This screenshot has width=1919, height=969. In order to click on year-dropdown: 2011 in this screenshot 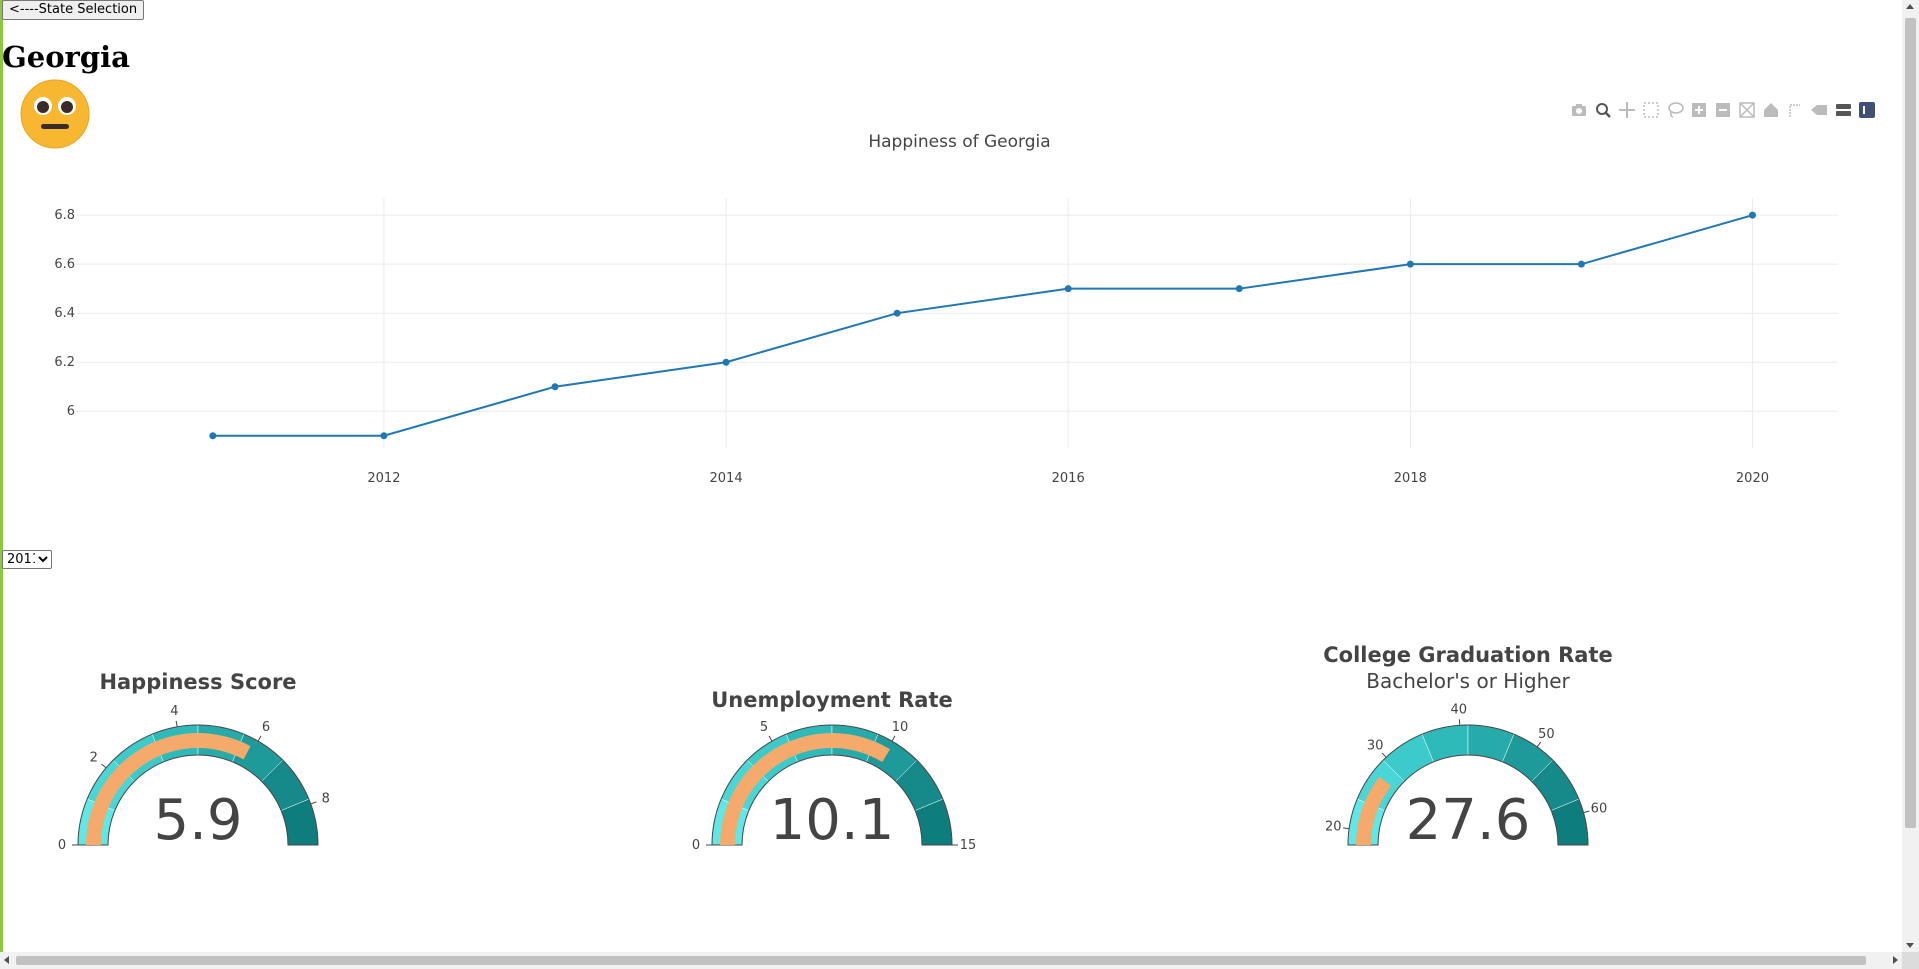, I will do `click(27, 559)`.